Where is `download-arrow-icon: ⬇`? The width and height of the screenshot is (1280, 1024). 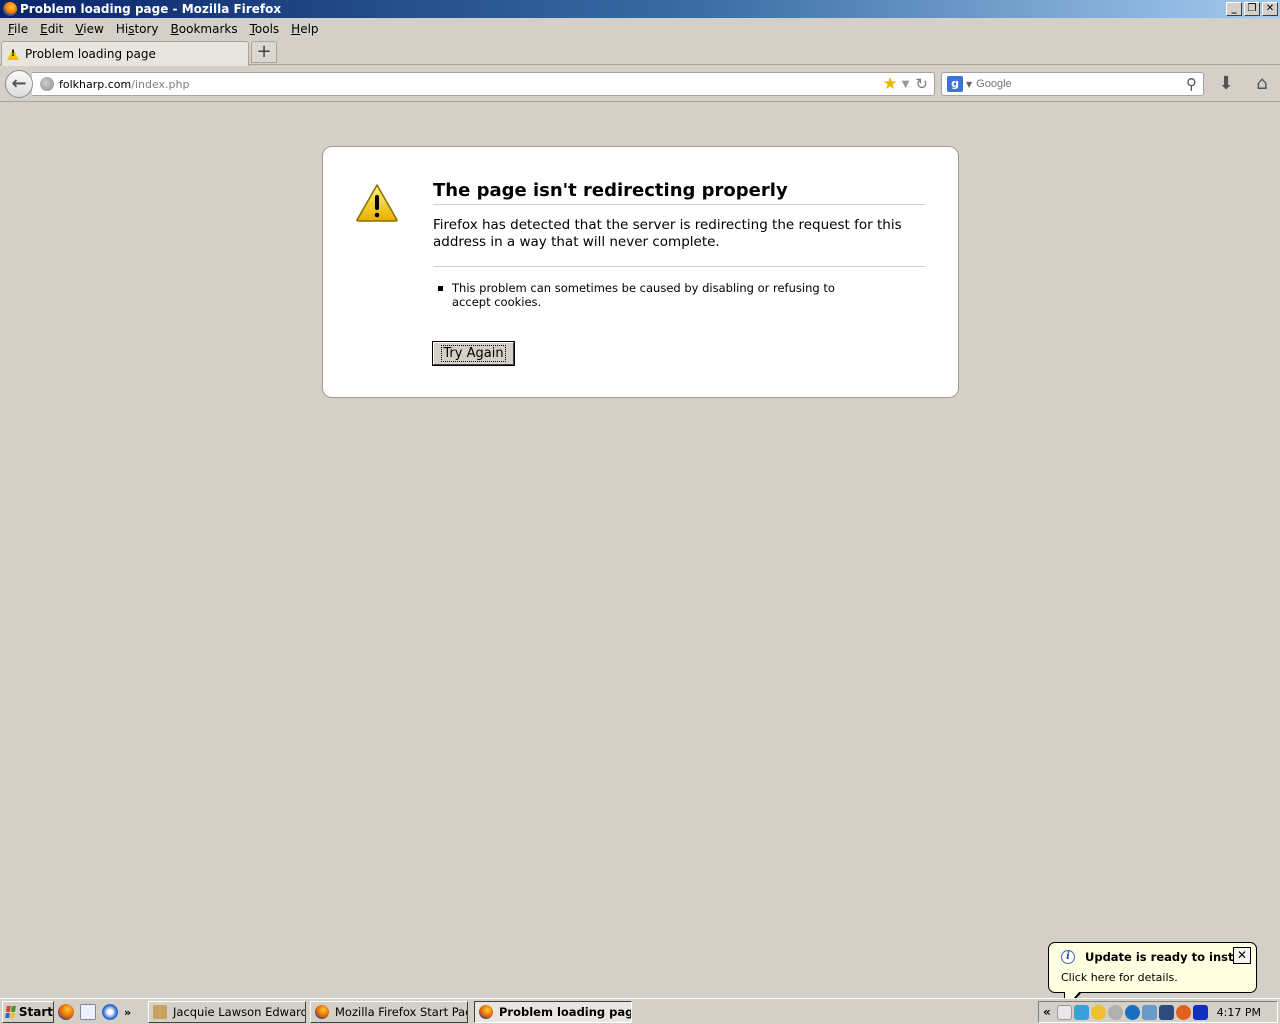 download-arrow-icon: ⬇ is located at coordinates (1226, 83).